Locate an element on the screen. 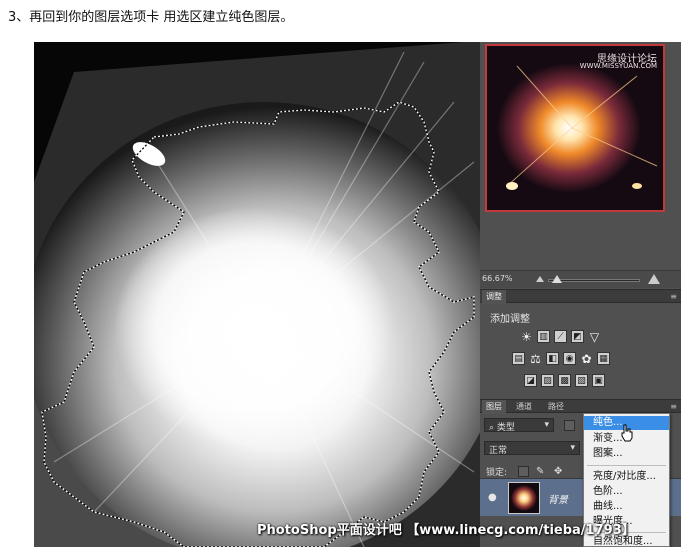 This screenshot has height=547, width=681. selective-color-icon: ▣ is located at coordinates (598, 380).